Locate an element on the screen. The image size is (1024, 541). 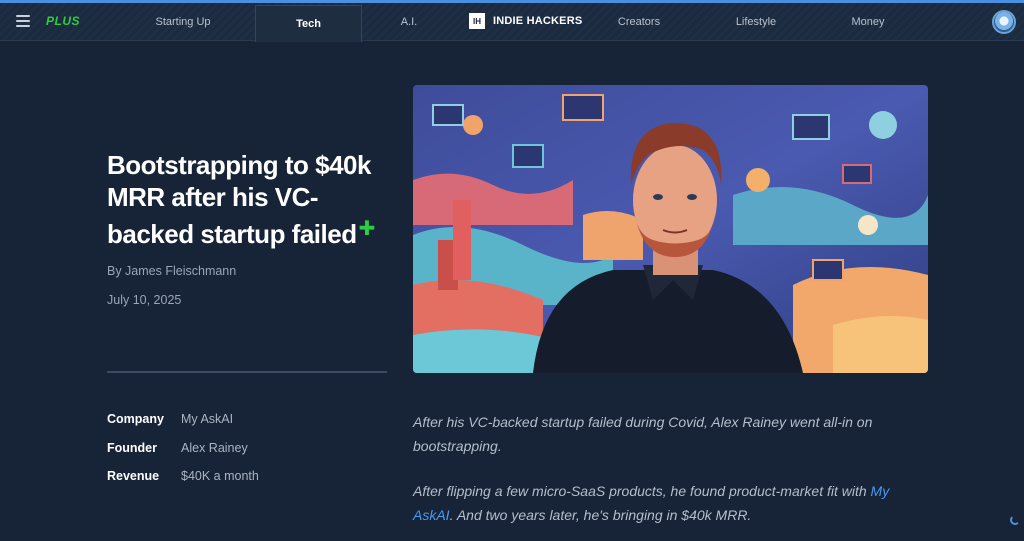
plus-logo: PLUS is located at coordinates (63, 21).